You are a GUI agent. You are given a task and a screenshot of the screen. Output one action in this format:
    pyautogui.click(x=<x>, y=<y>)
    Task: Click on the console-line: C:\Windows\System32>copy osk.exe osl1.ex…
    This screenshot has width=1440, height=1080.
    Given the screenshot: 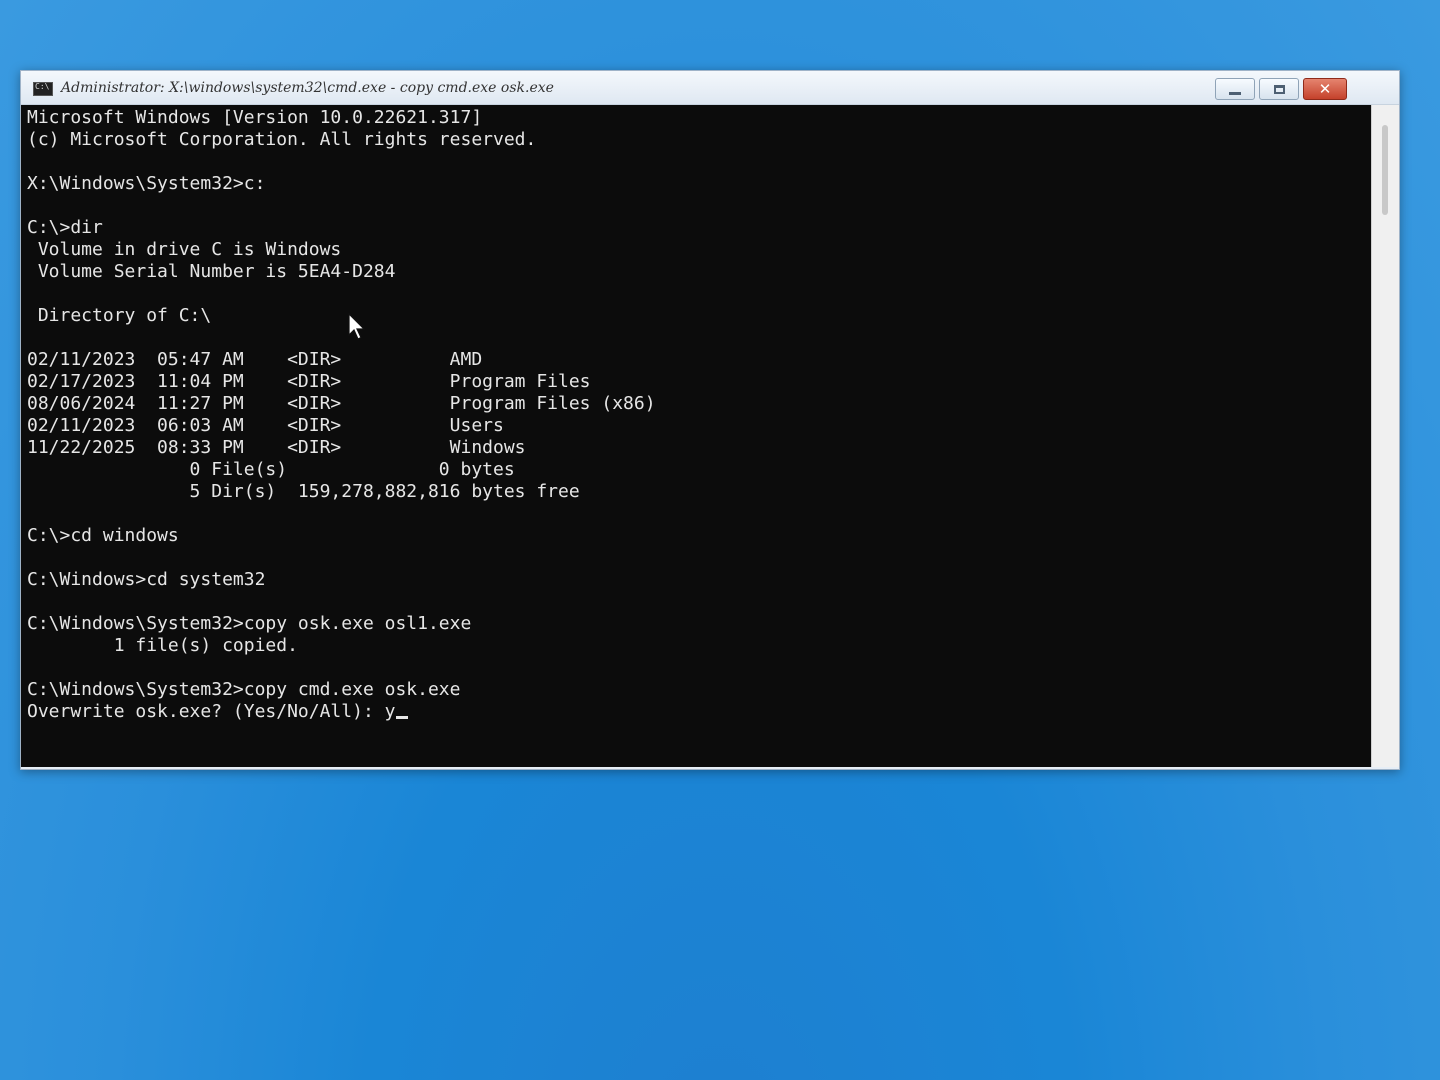 What is the action you would take?
    pyautogui.click(x=249, y=623)
    